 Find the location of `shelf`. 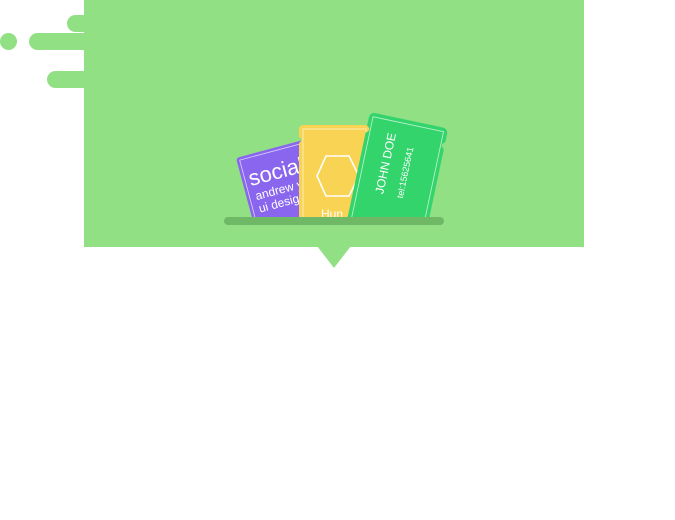

shelf is located at coordinates (334, 221).